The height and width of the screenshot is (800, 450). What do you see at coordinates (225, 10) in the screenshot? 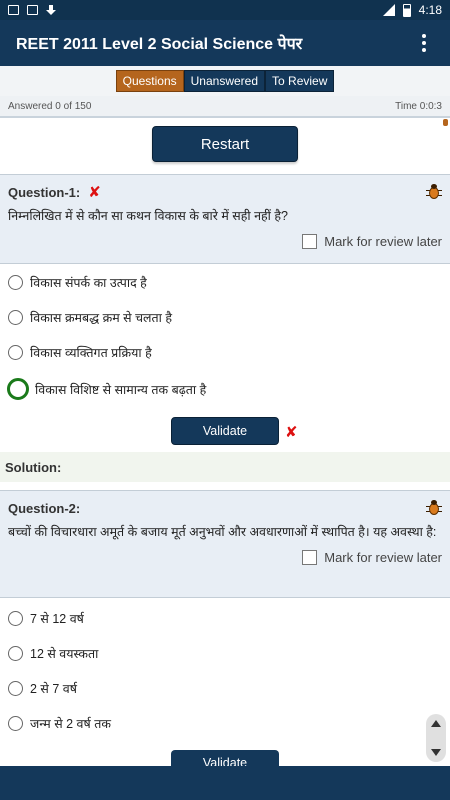
I see `status-bar: 4:18` at bounding box center [225, 10].